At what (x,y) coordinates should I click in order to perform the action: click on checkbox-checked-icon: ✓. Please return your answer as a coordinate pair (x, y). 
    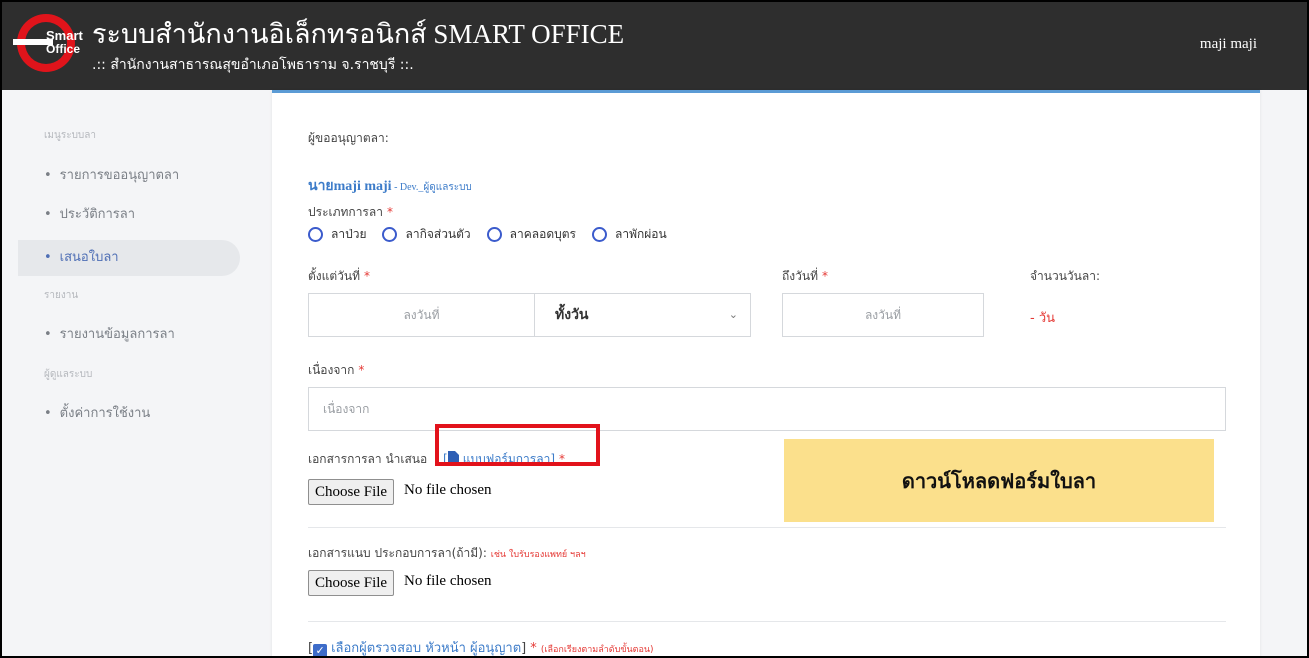
    Looking at the image, I should click on (320, 650).